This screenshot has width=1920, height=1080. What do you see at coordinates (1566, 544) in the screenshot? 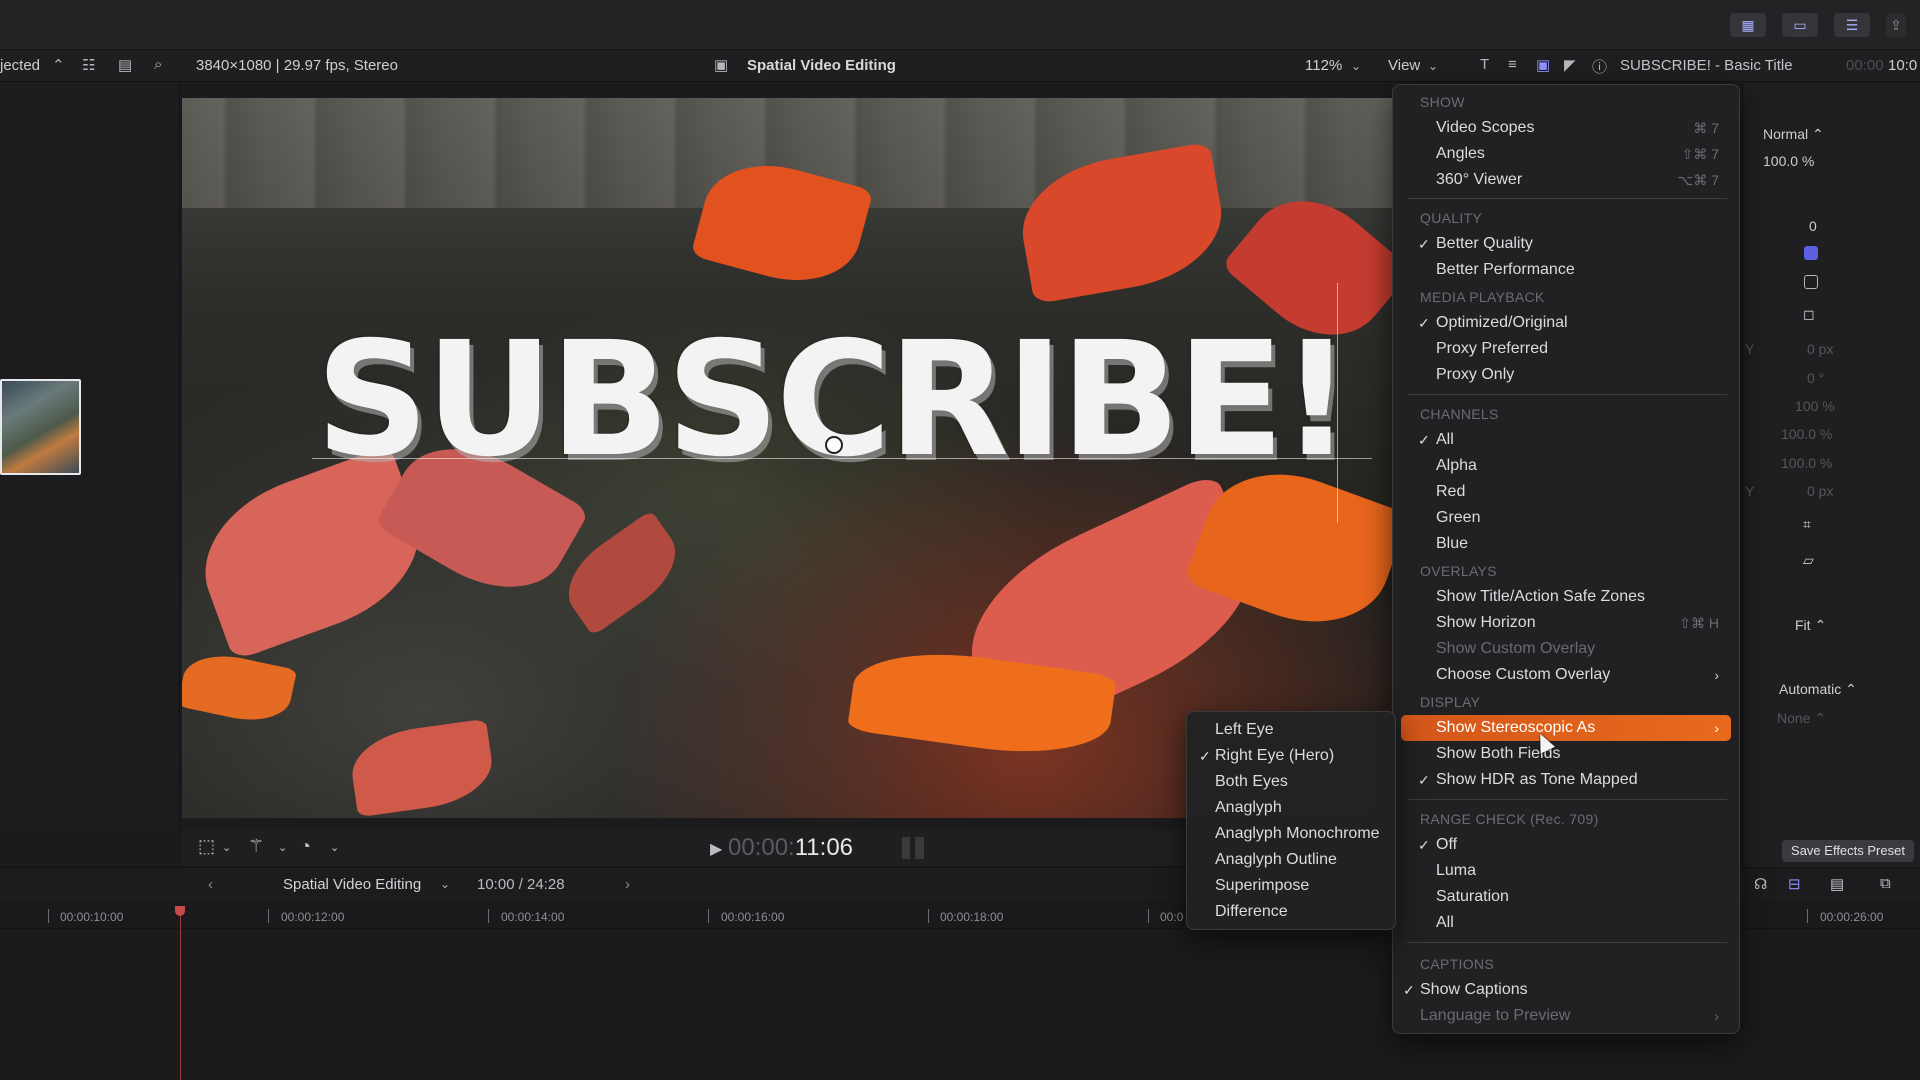
I see `menu-item-channel-blue: Blue` at bounding box center [1566, 544].